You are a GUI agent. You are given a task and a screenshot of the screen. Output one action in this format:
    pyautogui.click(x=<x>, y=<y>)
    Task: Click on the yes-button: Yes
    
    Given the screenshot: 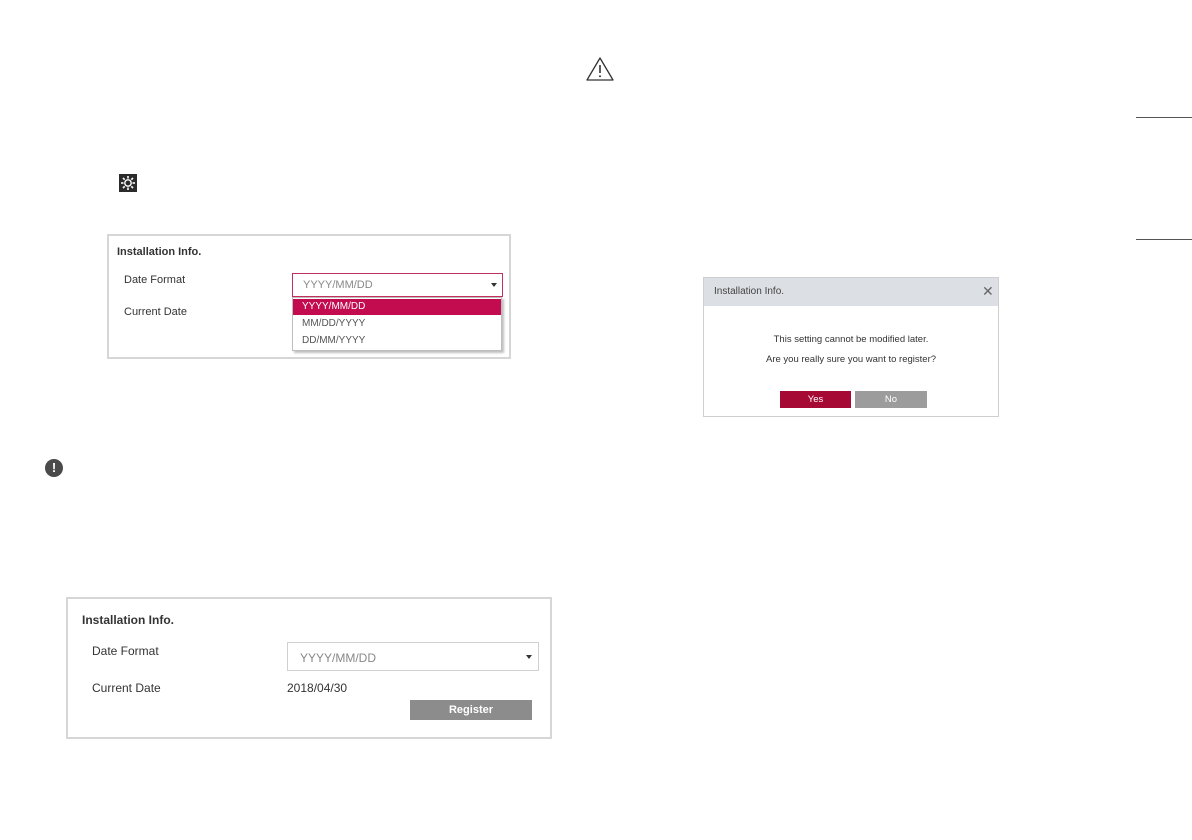 What is the action you would take?
    pyautogui.click(x=815, y=399)
    